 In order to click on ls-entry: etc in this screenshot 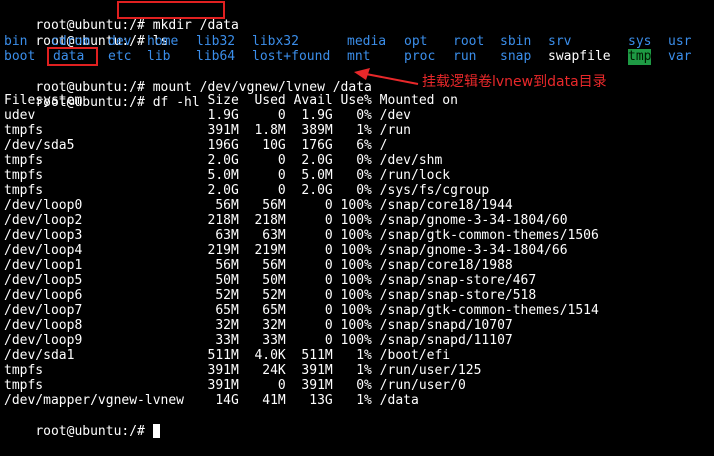, I will do `click(120, 56)`.